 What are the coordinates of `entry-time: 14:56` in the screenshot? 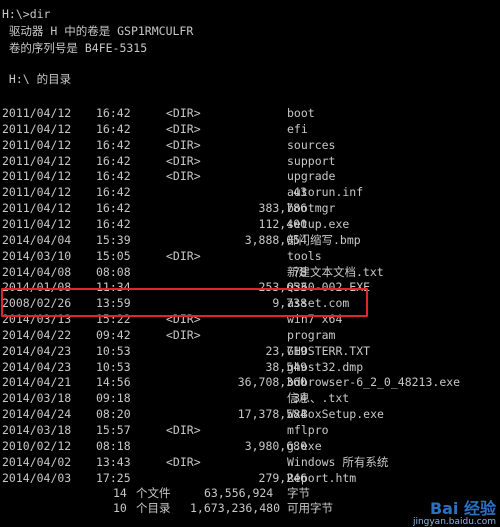 It's located at (113, 382).